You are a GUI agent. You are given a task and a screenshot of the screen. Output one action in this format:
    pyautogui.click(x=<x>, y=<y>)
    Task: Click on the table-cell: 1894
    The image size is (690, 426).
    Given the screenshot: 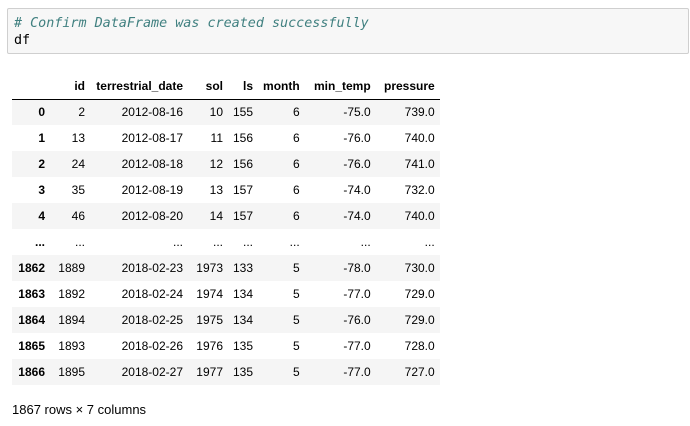 What is the action you would take?
    pyautogui.click(x=71, y=320)
    